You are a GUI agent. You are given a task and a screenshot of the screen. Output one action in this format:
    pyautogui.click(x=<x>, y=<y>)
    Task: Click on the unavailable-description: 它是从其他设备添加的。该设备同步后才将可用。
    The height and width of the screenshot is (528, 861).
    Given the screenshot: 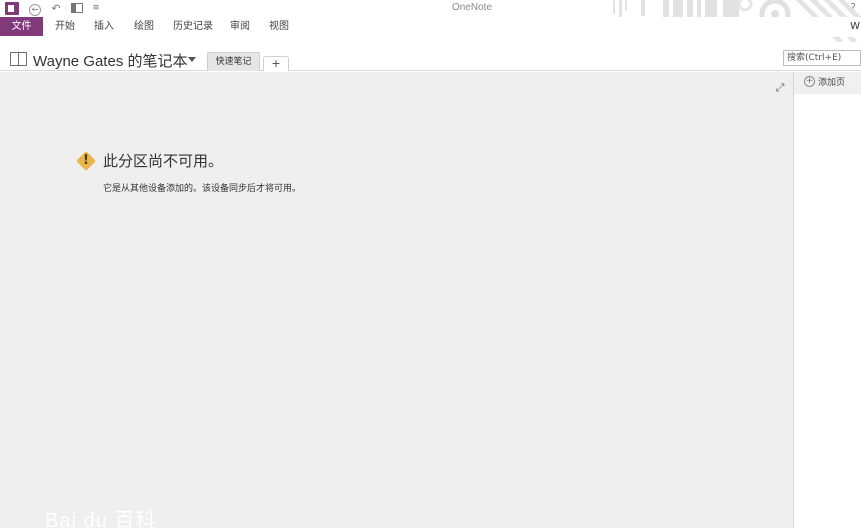 What is the action you would take?
    pyautogui.click(x=202, y=189)
    